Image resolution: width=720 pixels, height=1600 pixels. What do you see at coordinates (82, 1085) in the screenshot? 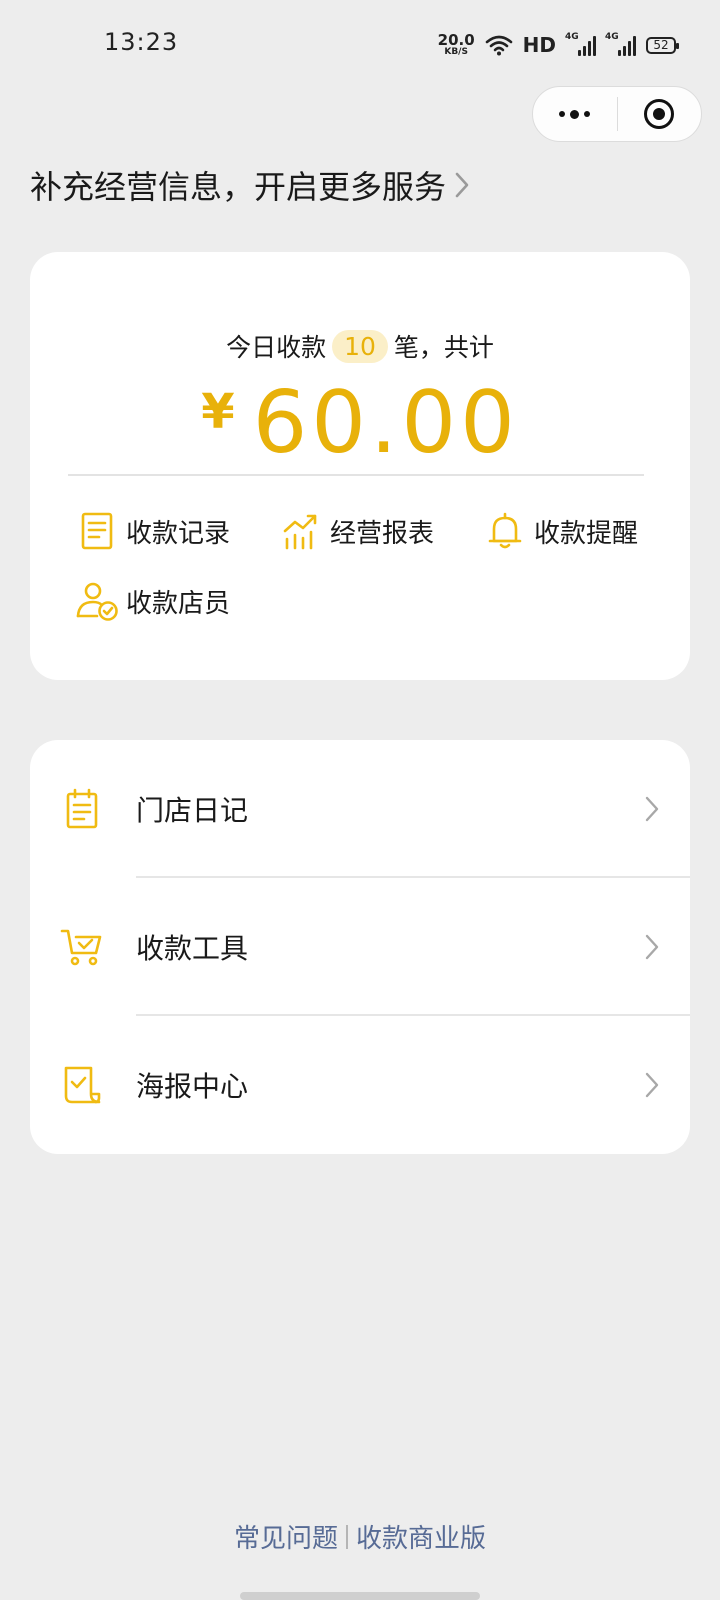
I see `poster-check-icon` at bounding box center [82, 1085].